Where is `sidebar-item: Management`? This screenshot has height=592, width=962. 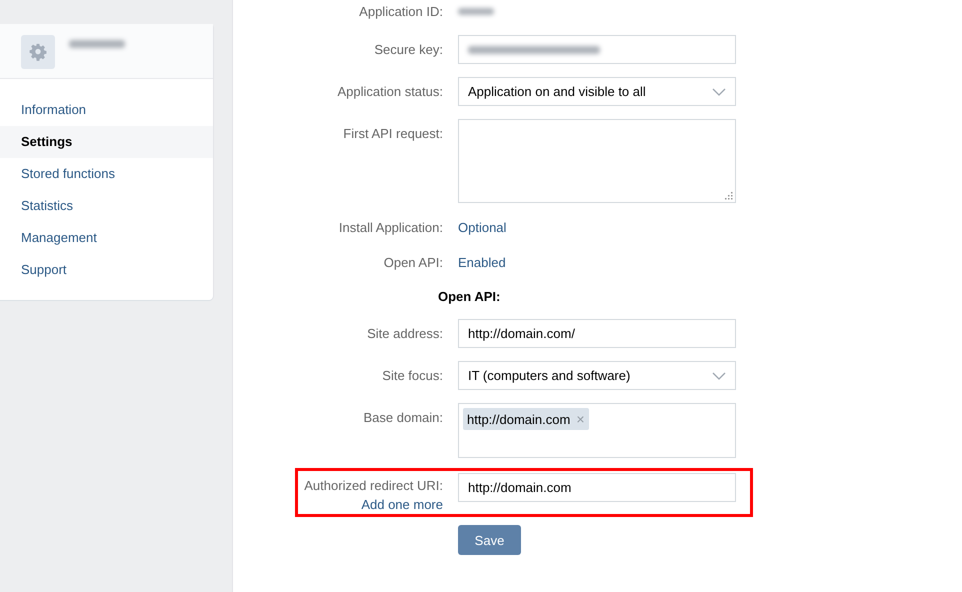 sidebar-item: Management is located at coordinates (106, 238).